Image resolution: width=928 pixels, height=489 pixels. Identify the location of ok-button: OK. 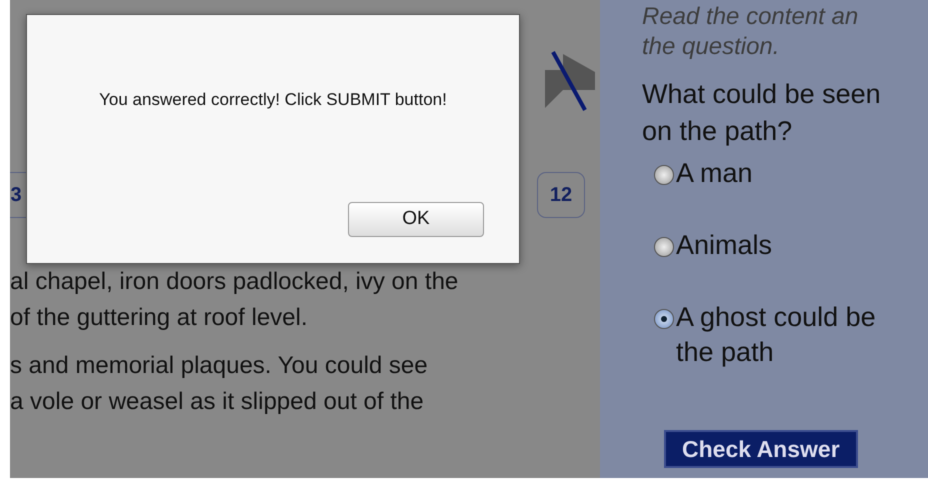
(416, 219).